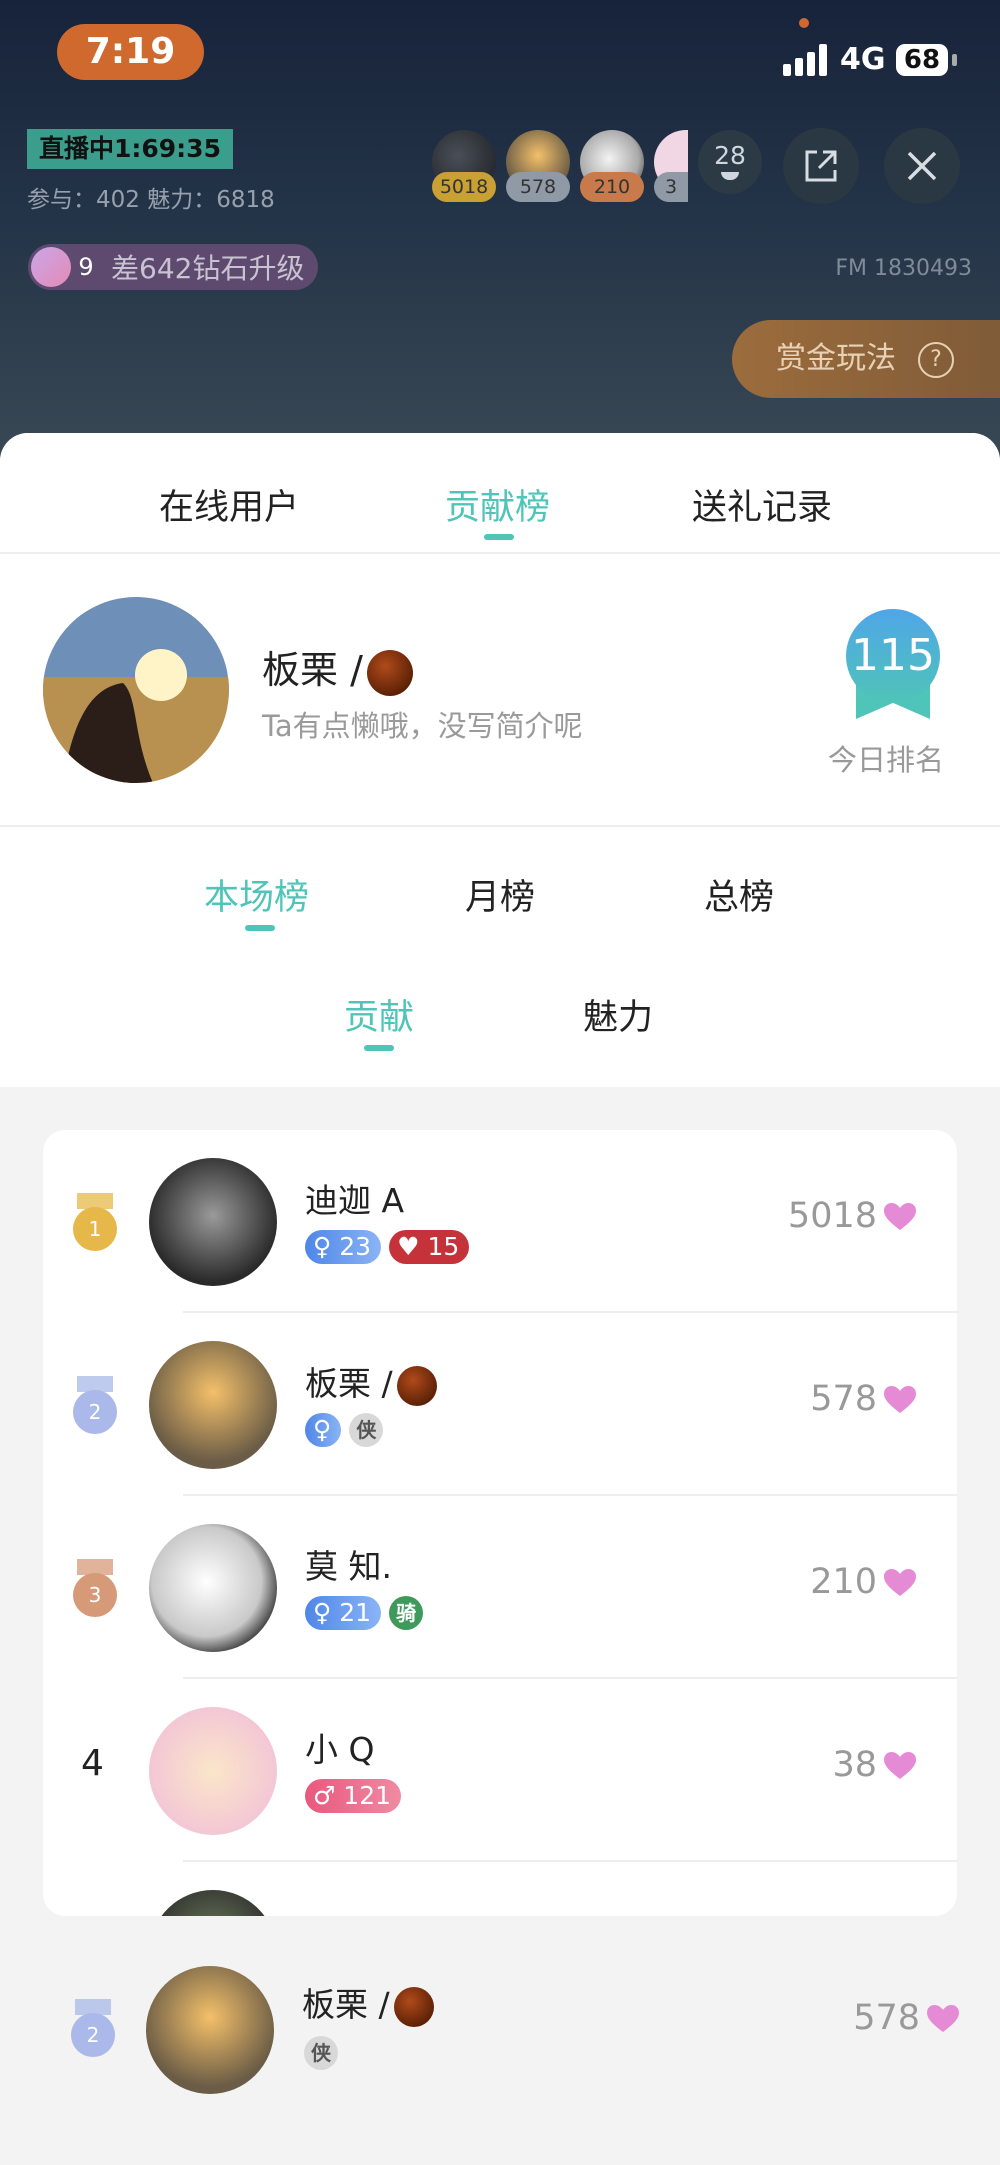 The width and height of the screenshot is (1000, 2165). What do you see at coordinates (500, 1587) in the screenshot?
I see `ranking-row: 3莫 知. ♀ 21 骑 210` at bounding box center [500, 1587].